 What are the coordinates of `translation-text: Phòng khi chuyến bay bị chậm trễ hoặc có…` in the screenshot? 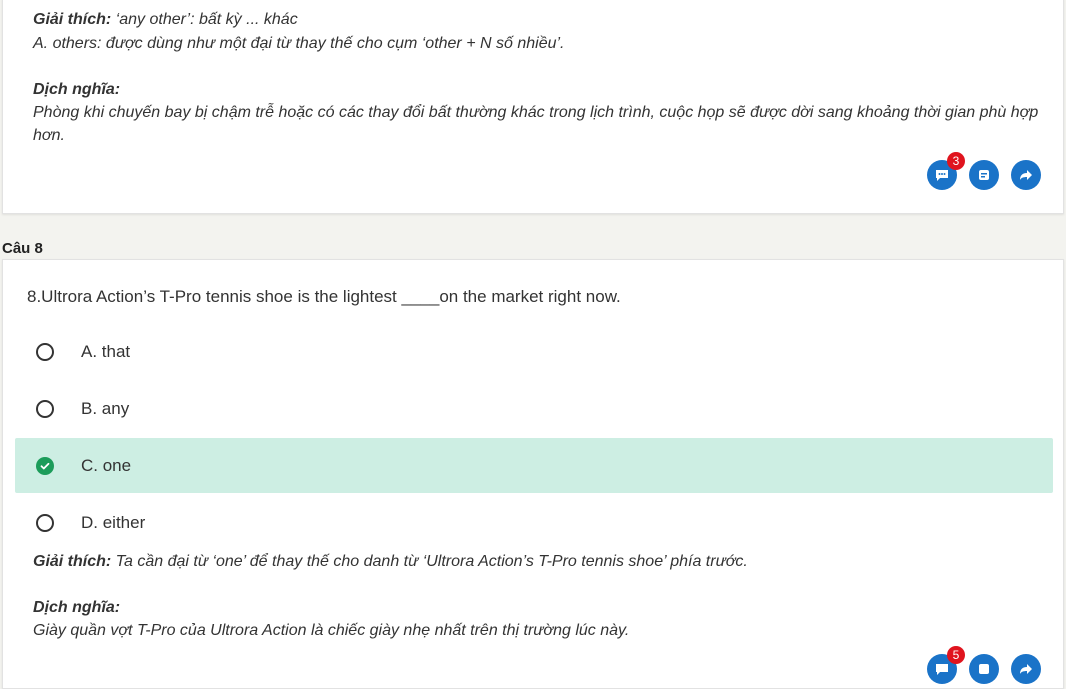 It's located at (536, 124).